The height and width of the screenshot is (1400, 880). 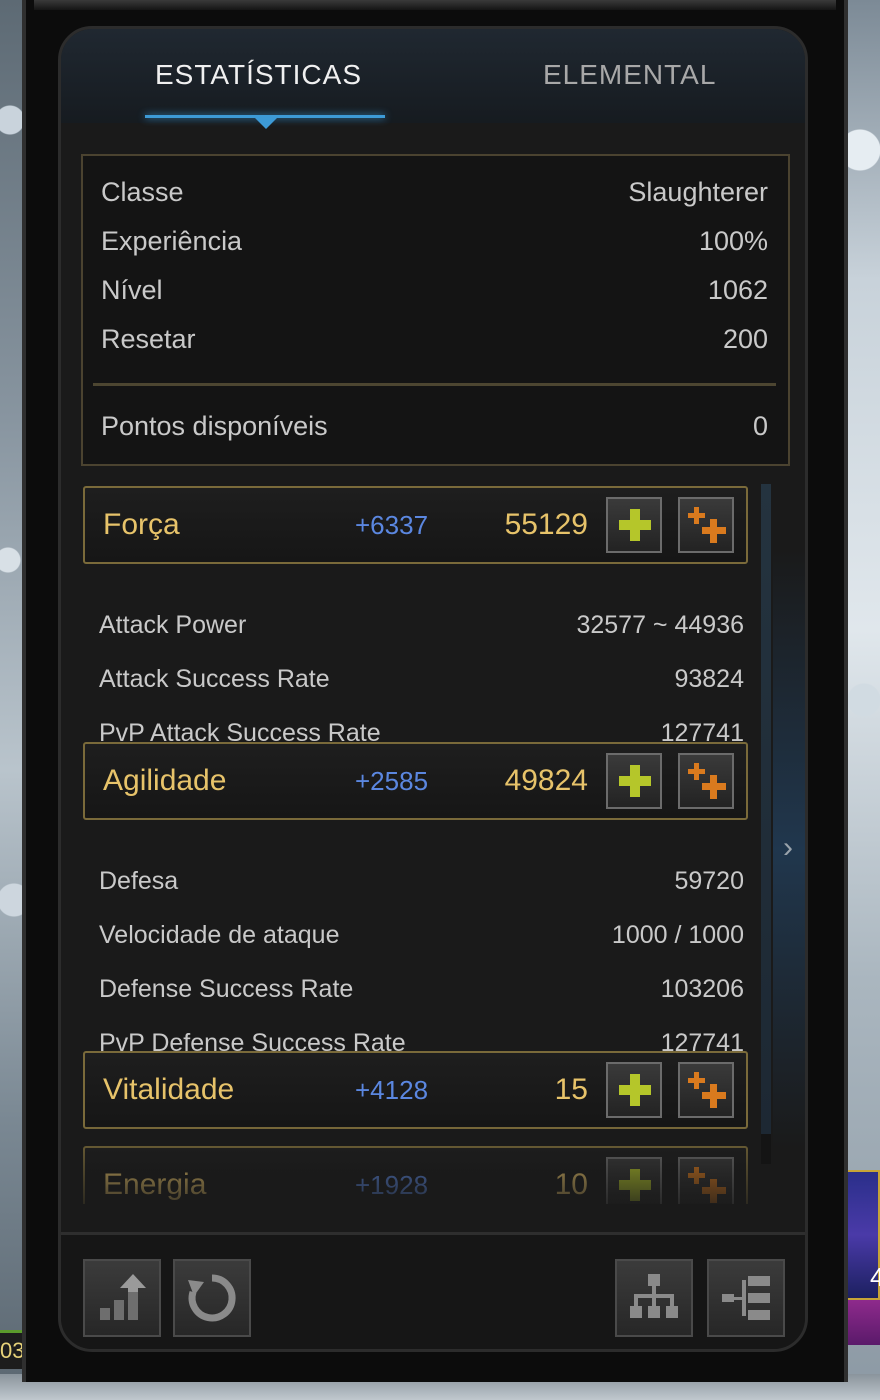 What do you see at coordinates (660, 624) in the screenshot?
I see `detail-value: 32577 ~ 44936` at bounding box center [660, 624].